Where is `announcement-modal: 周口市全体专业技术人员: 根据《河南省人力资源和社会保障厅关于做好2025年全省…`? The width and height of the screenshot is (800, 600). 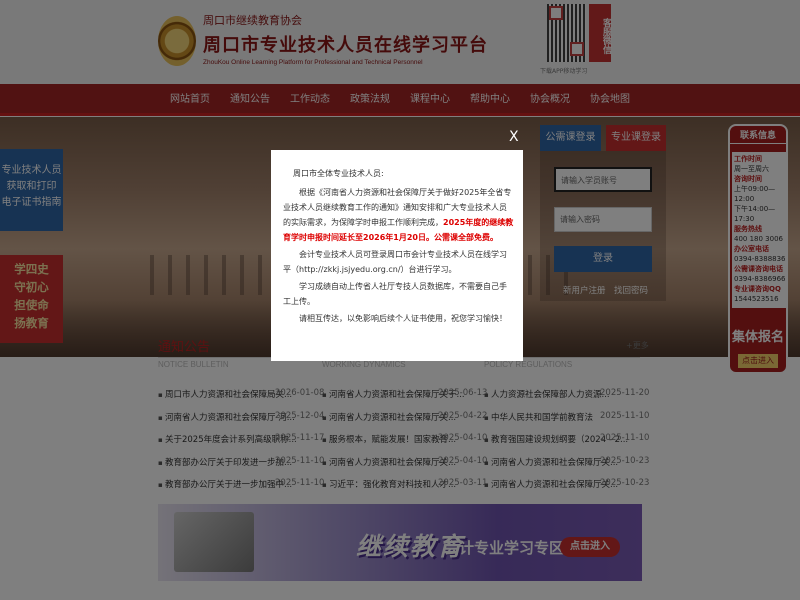
announcement-modal: 周口市全体专业技术人员: 根据《河南省人力资源和社会保障厅关于做好2025年全省… is located at coordinates (397, 255).